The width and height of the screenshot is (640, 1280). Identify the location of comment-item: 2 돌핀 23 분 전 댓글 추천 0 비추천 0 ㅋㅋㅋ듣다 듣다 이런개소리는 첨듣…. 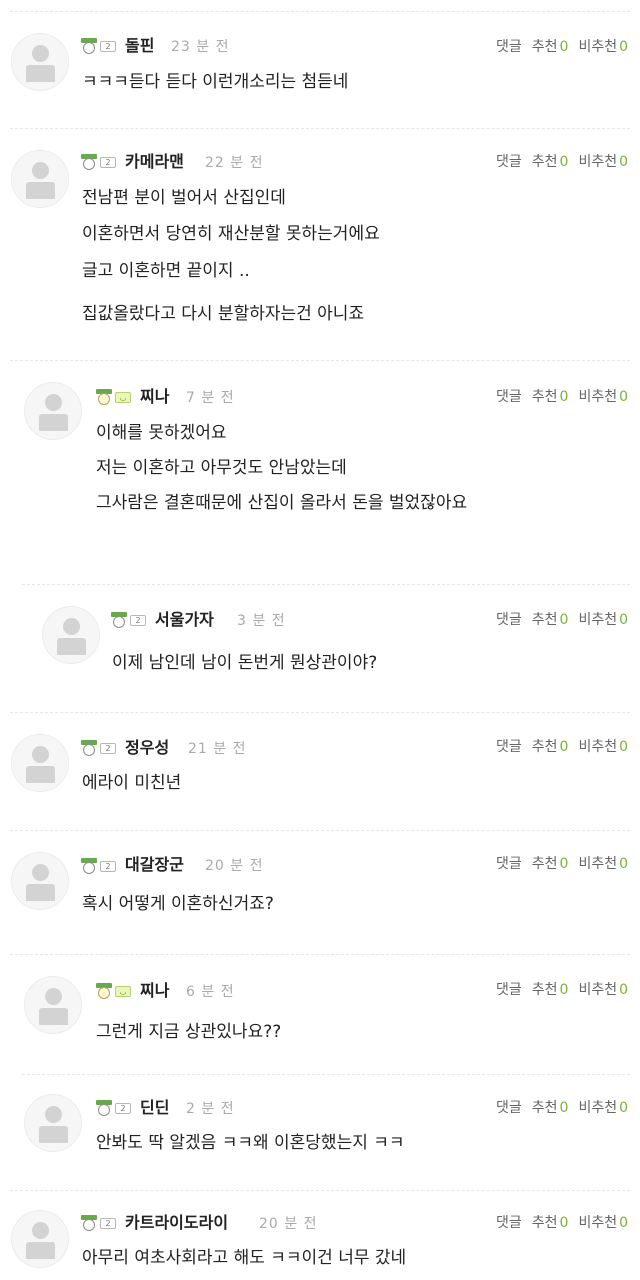
(320, 64).